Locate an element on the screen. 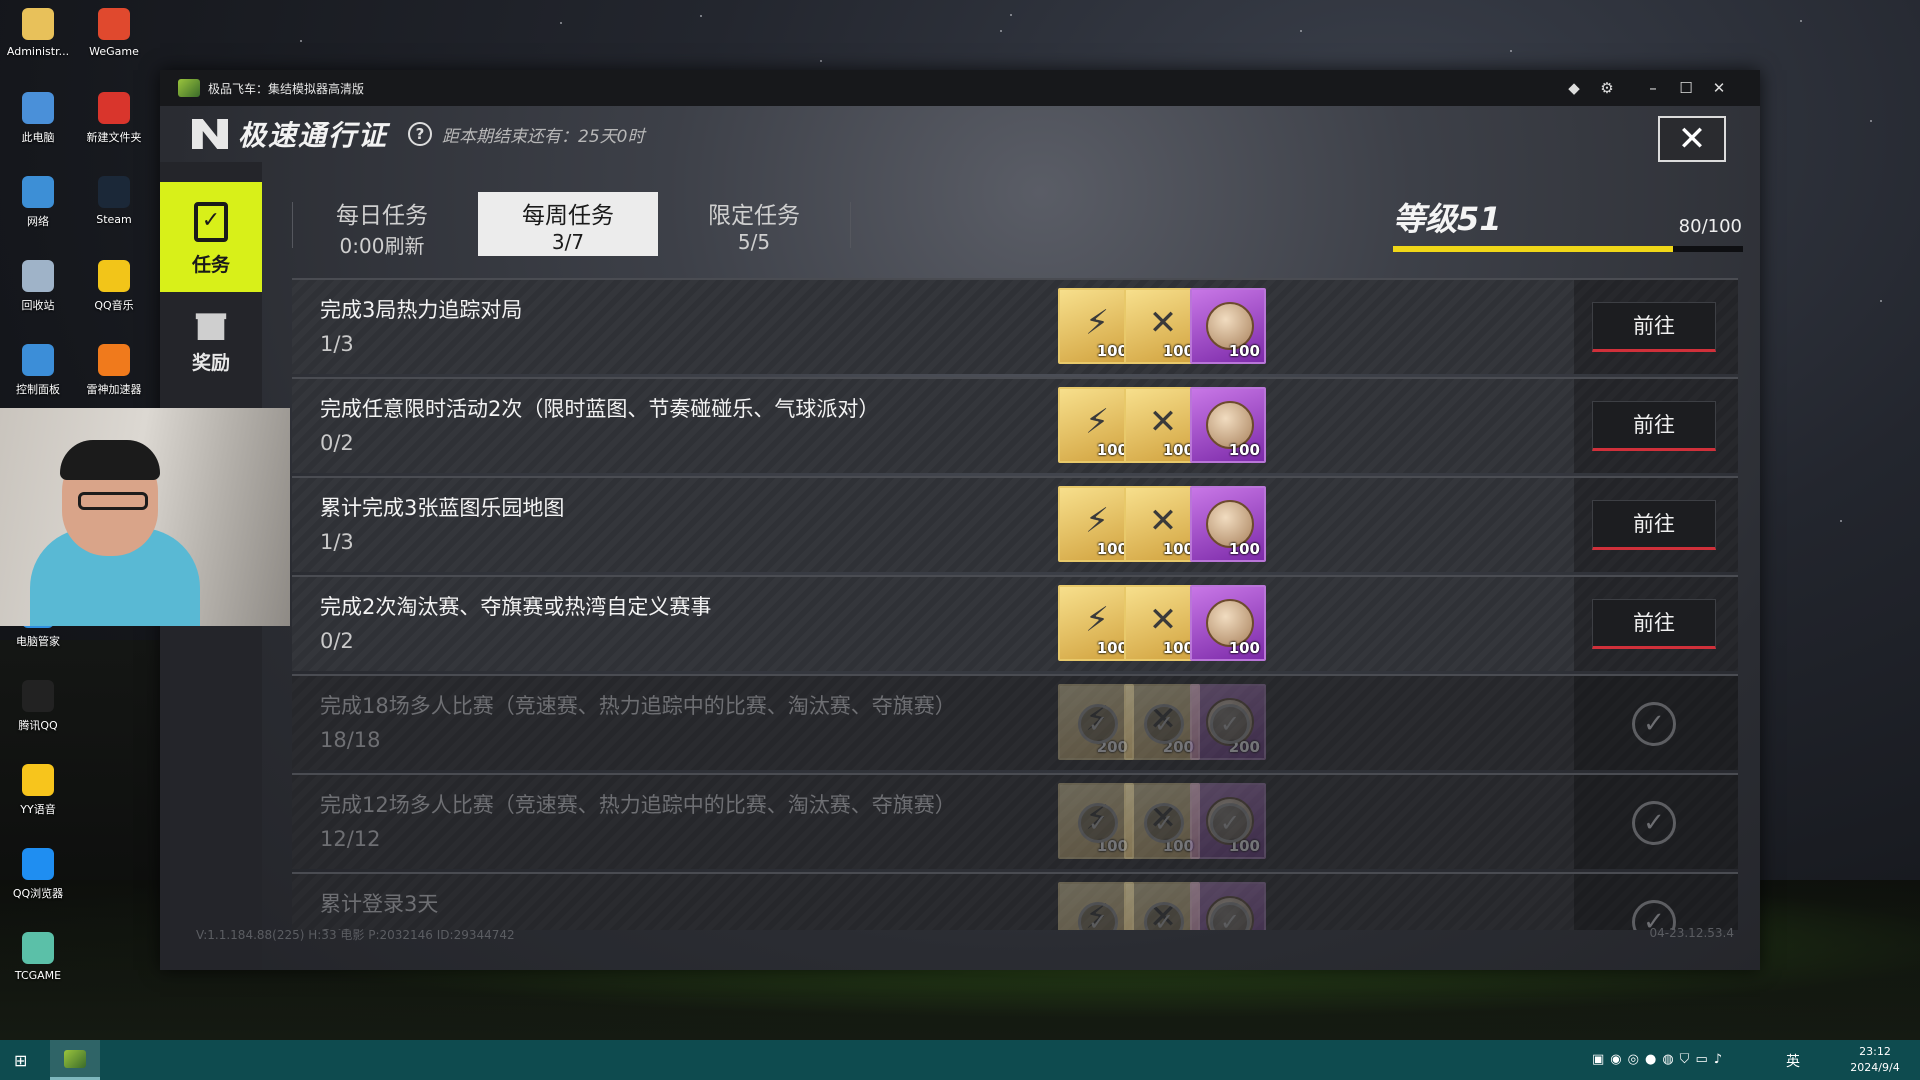 This screenshot has width=1920, height=1080. task-row: 完成2次淘汰赛、夺旗赛或热湾自定义赛事 0/2 ⚡ 100 ✕ 100 100 前往 is located at coordinates (1015, 623).